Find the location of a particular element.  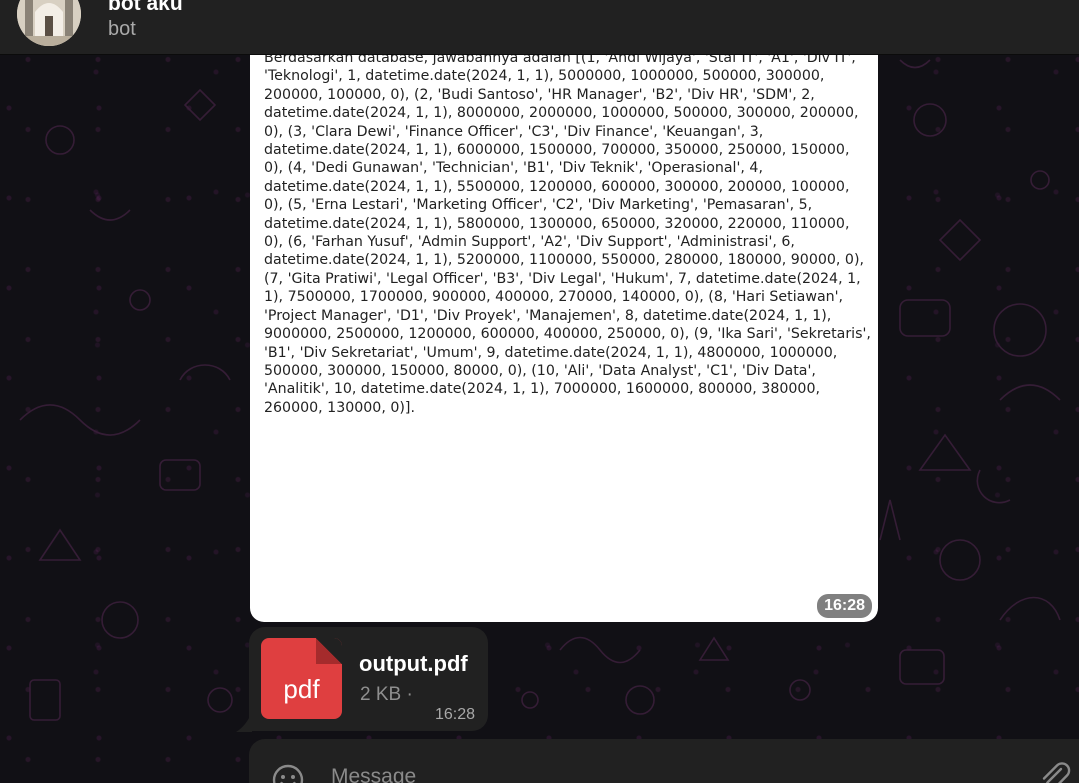

file-size: 2 KB · is located at coordinates (386, 694).